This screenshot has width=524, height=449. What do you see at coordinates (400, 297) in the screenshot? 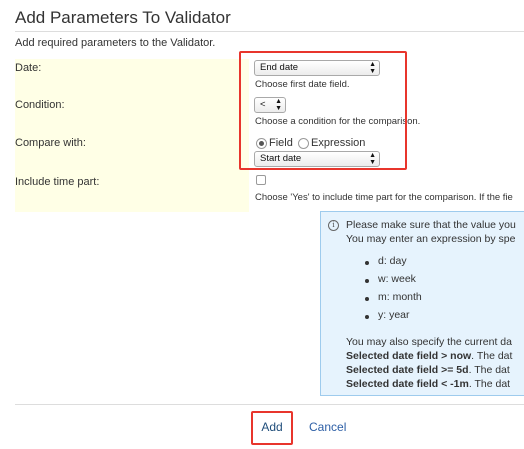
I see `info-bullet: m: month` at bounding box center [400, 297].